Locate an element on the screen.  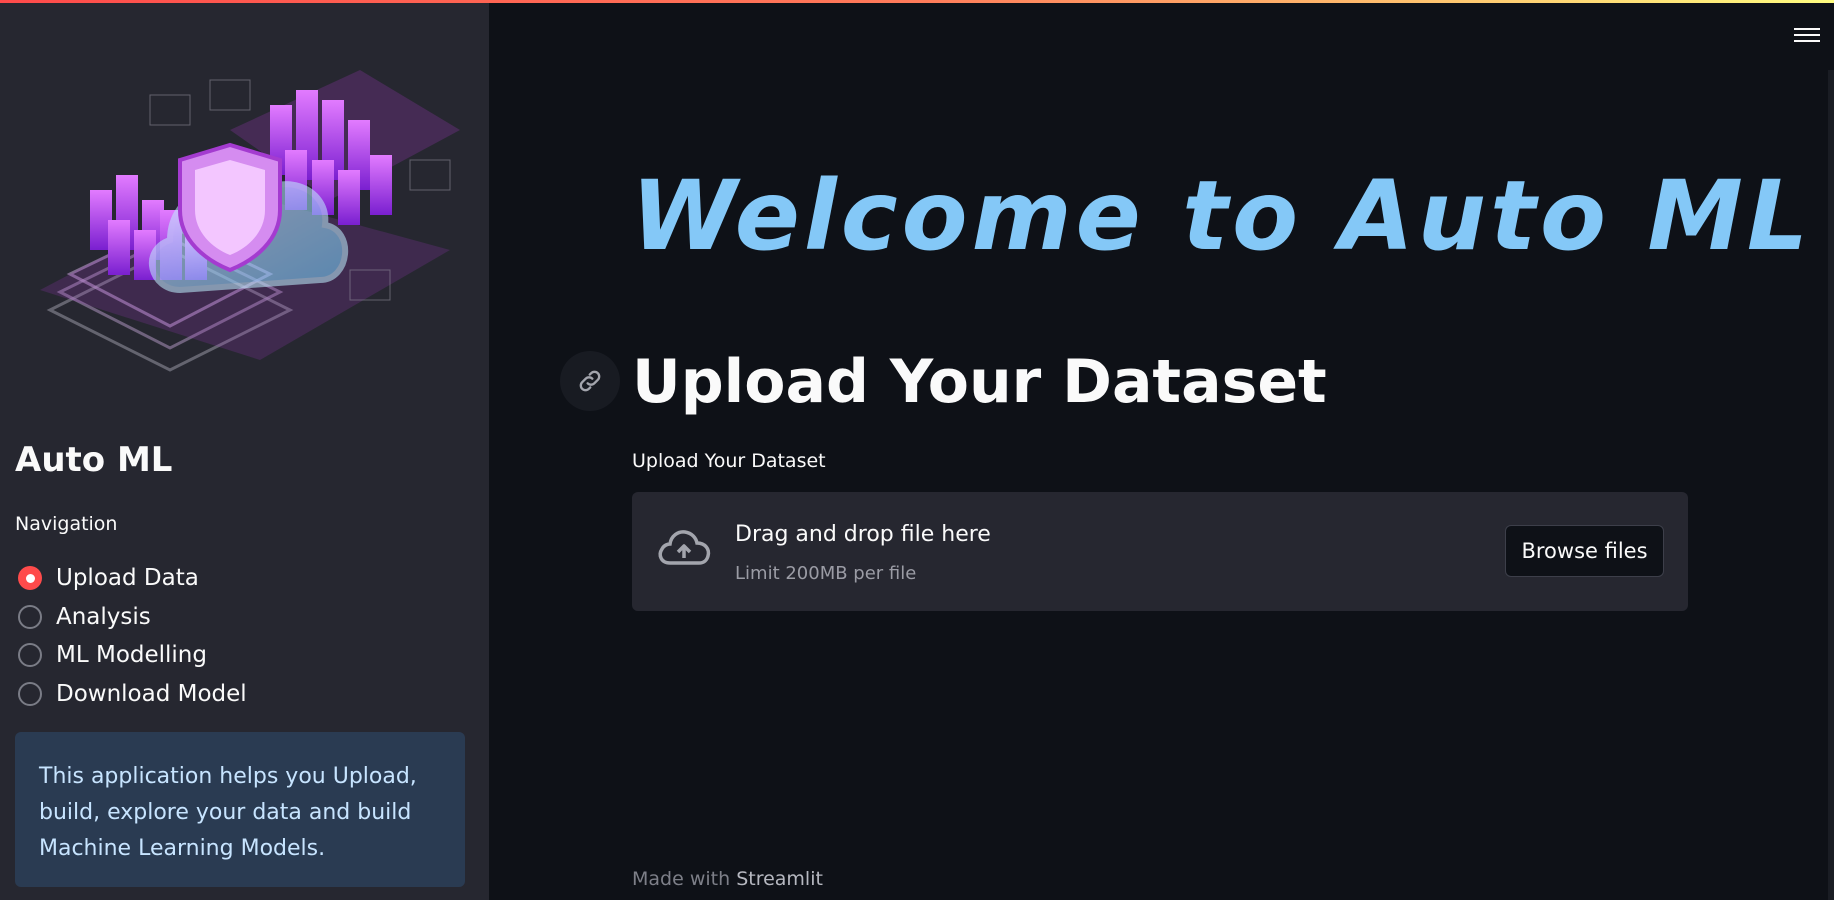
nav-option-download-model: Download Model is located at coordinates (132, 694).